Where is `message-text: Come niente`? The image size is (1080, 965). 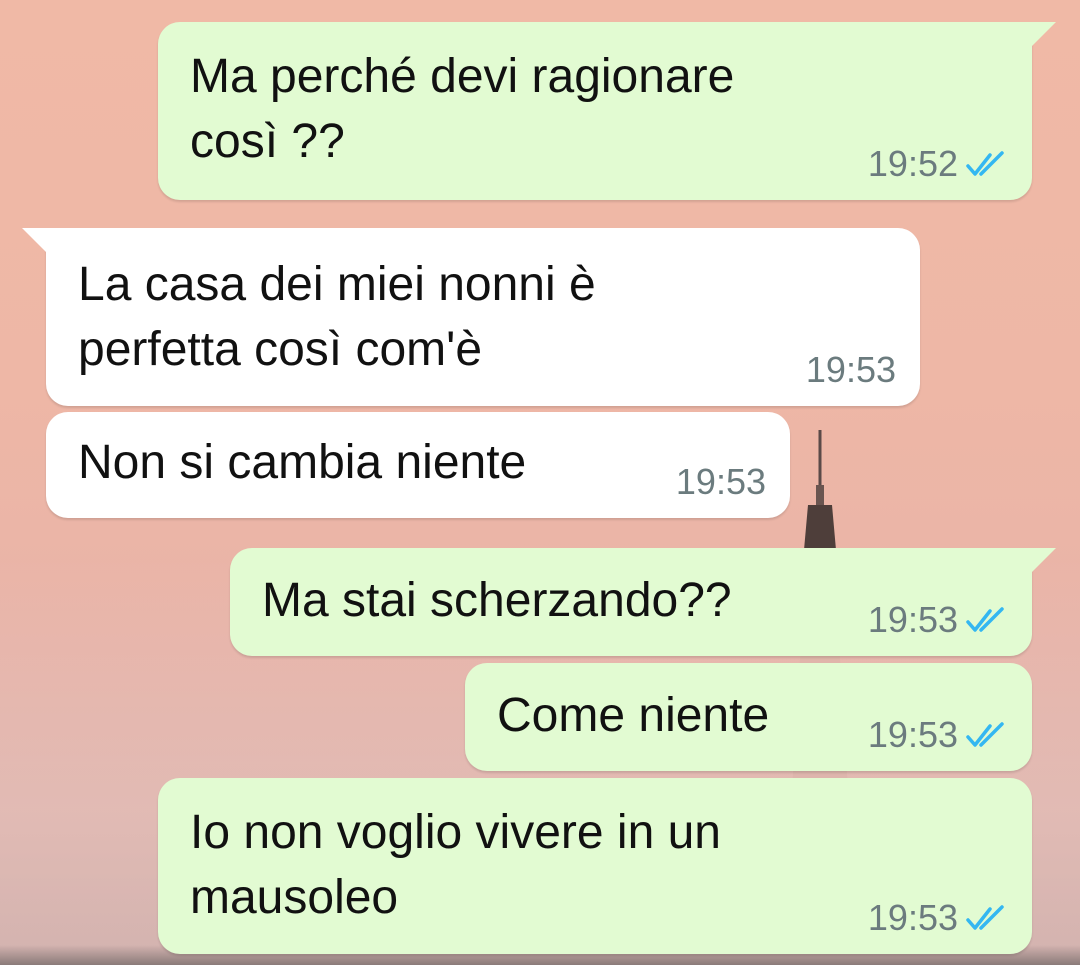 message-text: Come niente is located at coordinates (633, 715).